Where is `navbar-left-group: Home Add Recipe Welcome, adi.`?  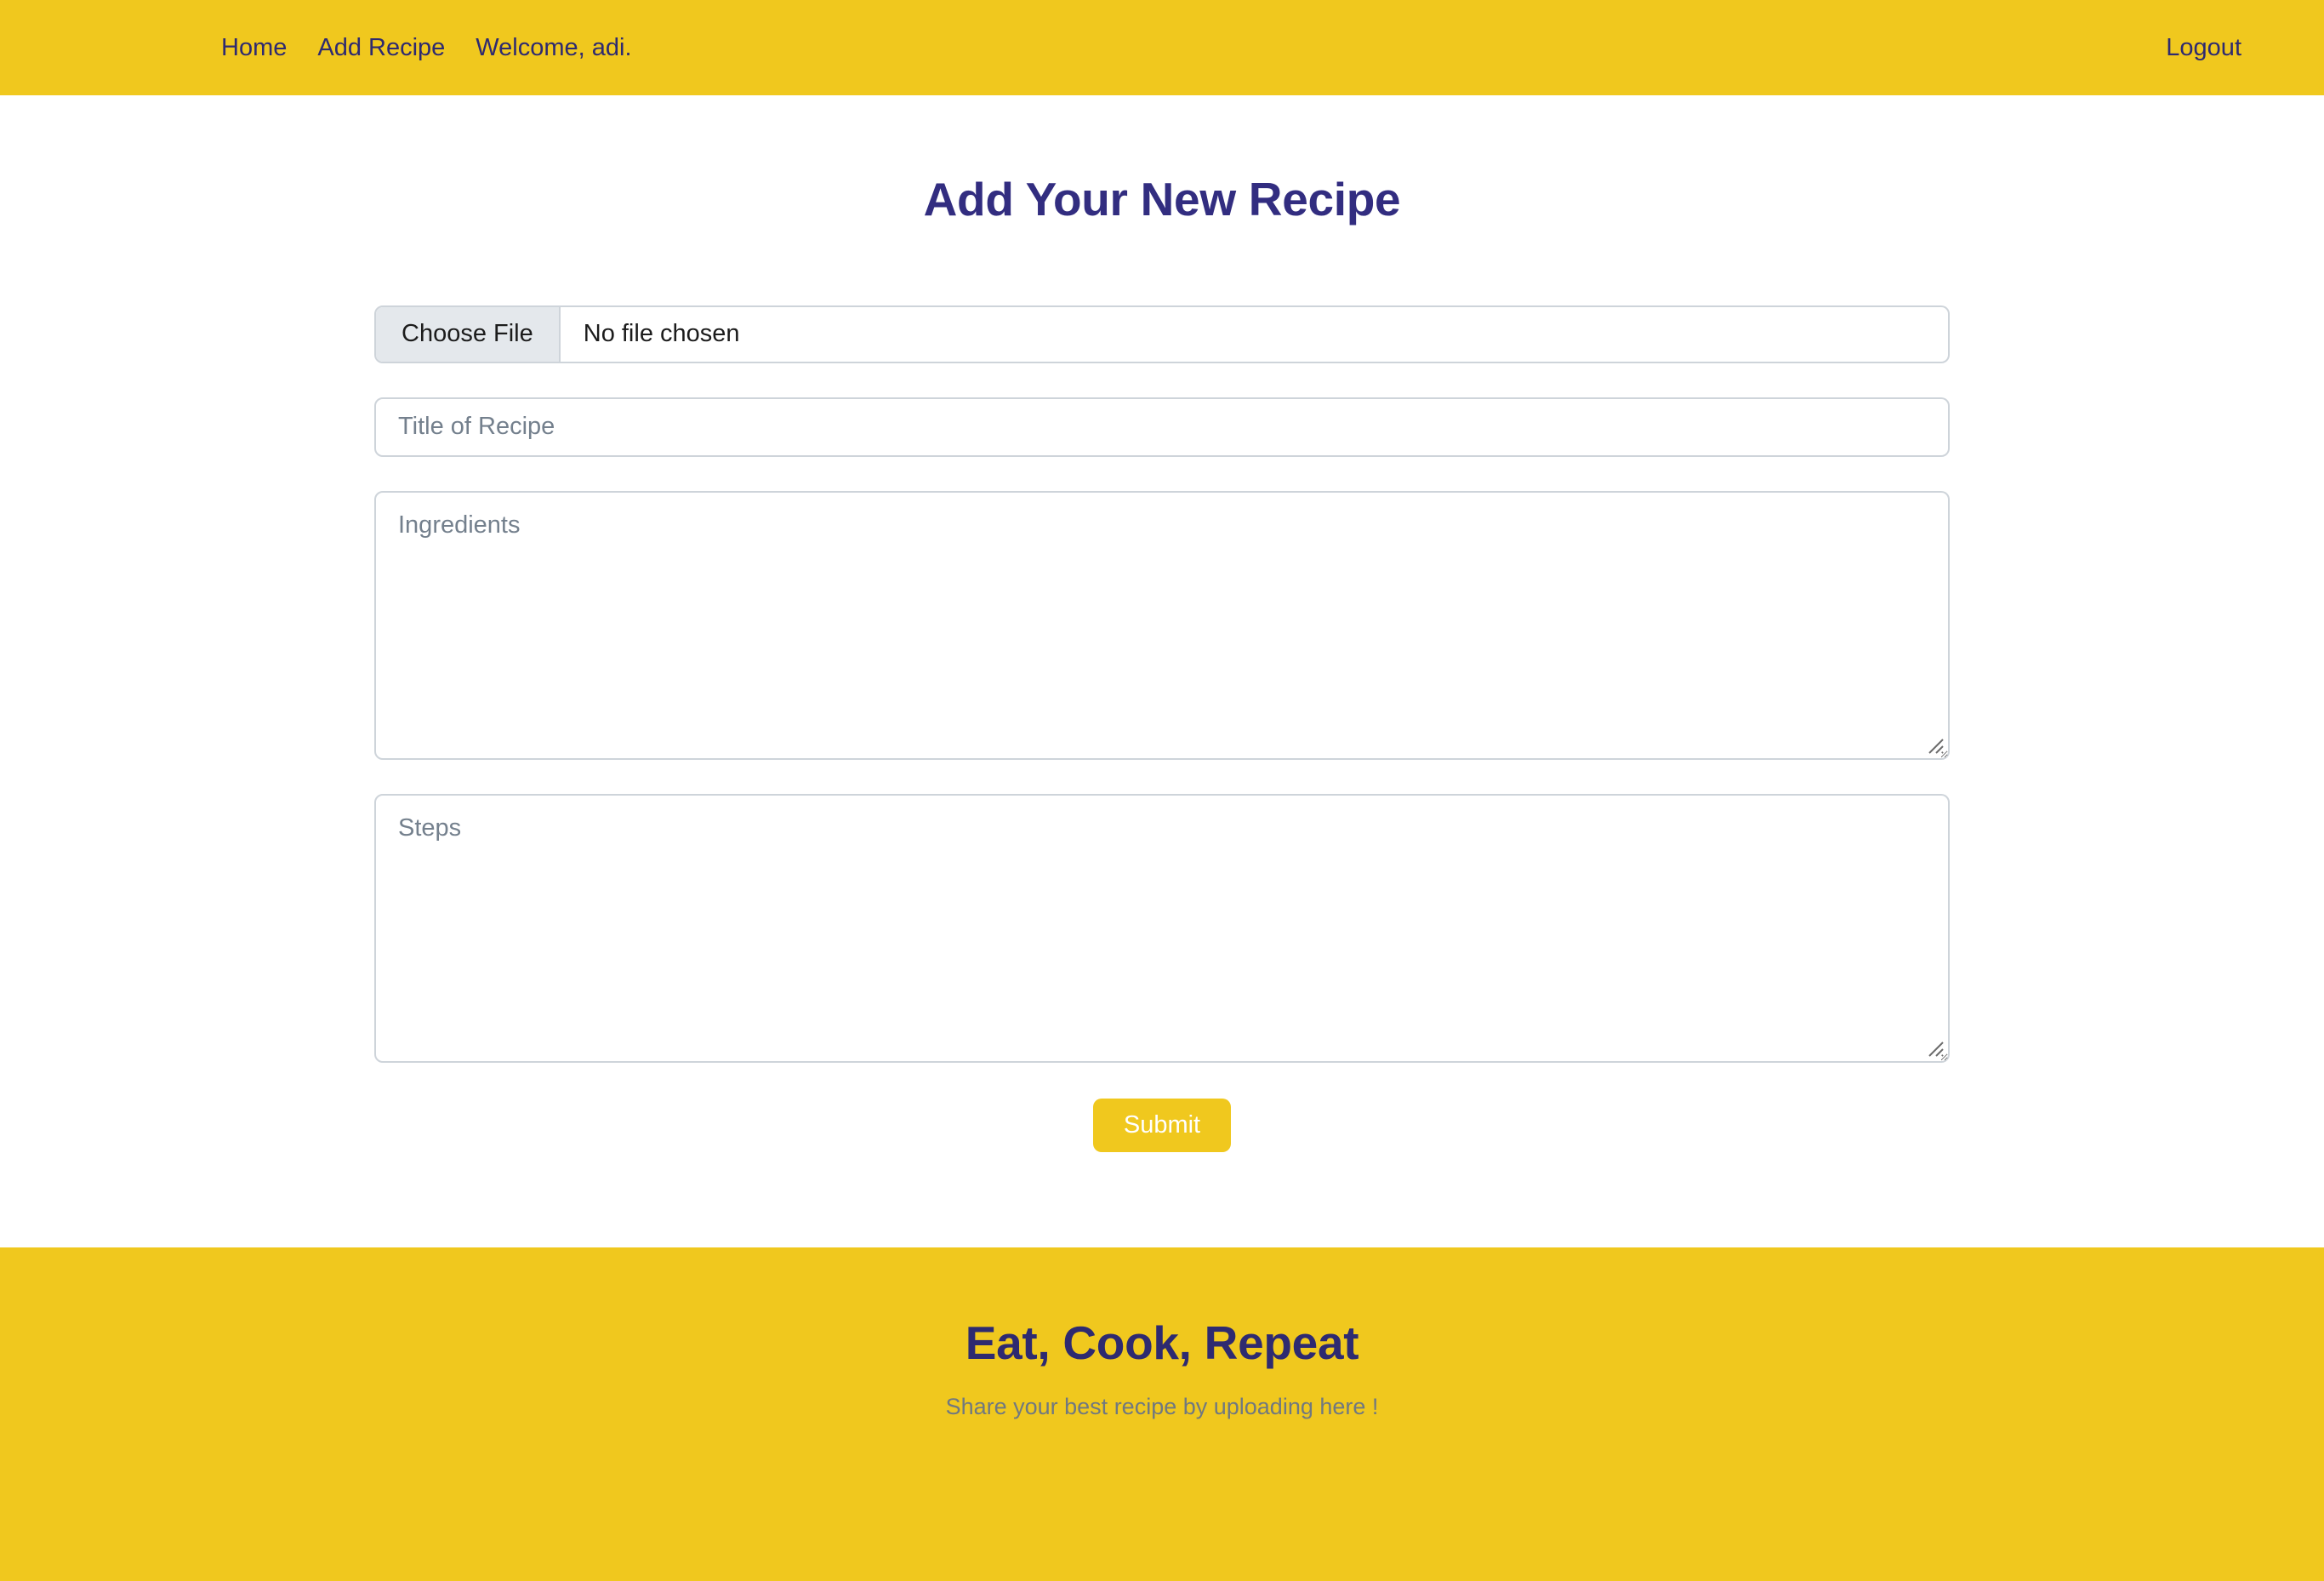 navbar-left-group: Home Add Recipe Welcome, adi. is located at coordinates (426, 47).